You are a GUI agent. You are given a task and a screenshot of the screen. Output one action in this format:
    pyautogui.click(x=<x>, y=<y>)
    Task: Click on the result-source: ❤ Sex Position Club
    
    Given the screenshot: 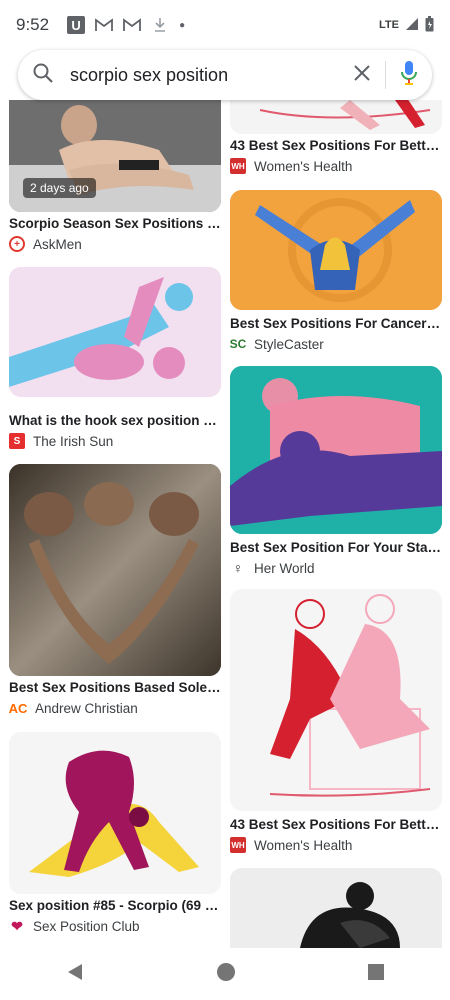 What is the action you would take?
    pyautogui.click(x=74, y=925)
    